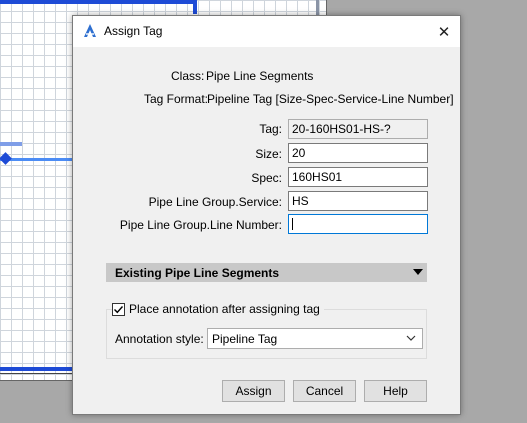 The height and width of the screenshot is (423, 527). Describe the element at coordinates (90, 30) in the screenshot. I see `autocad-app-icon` at that location.